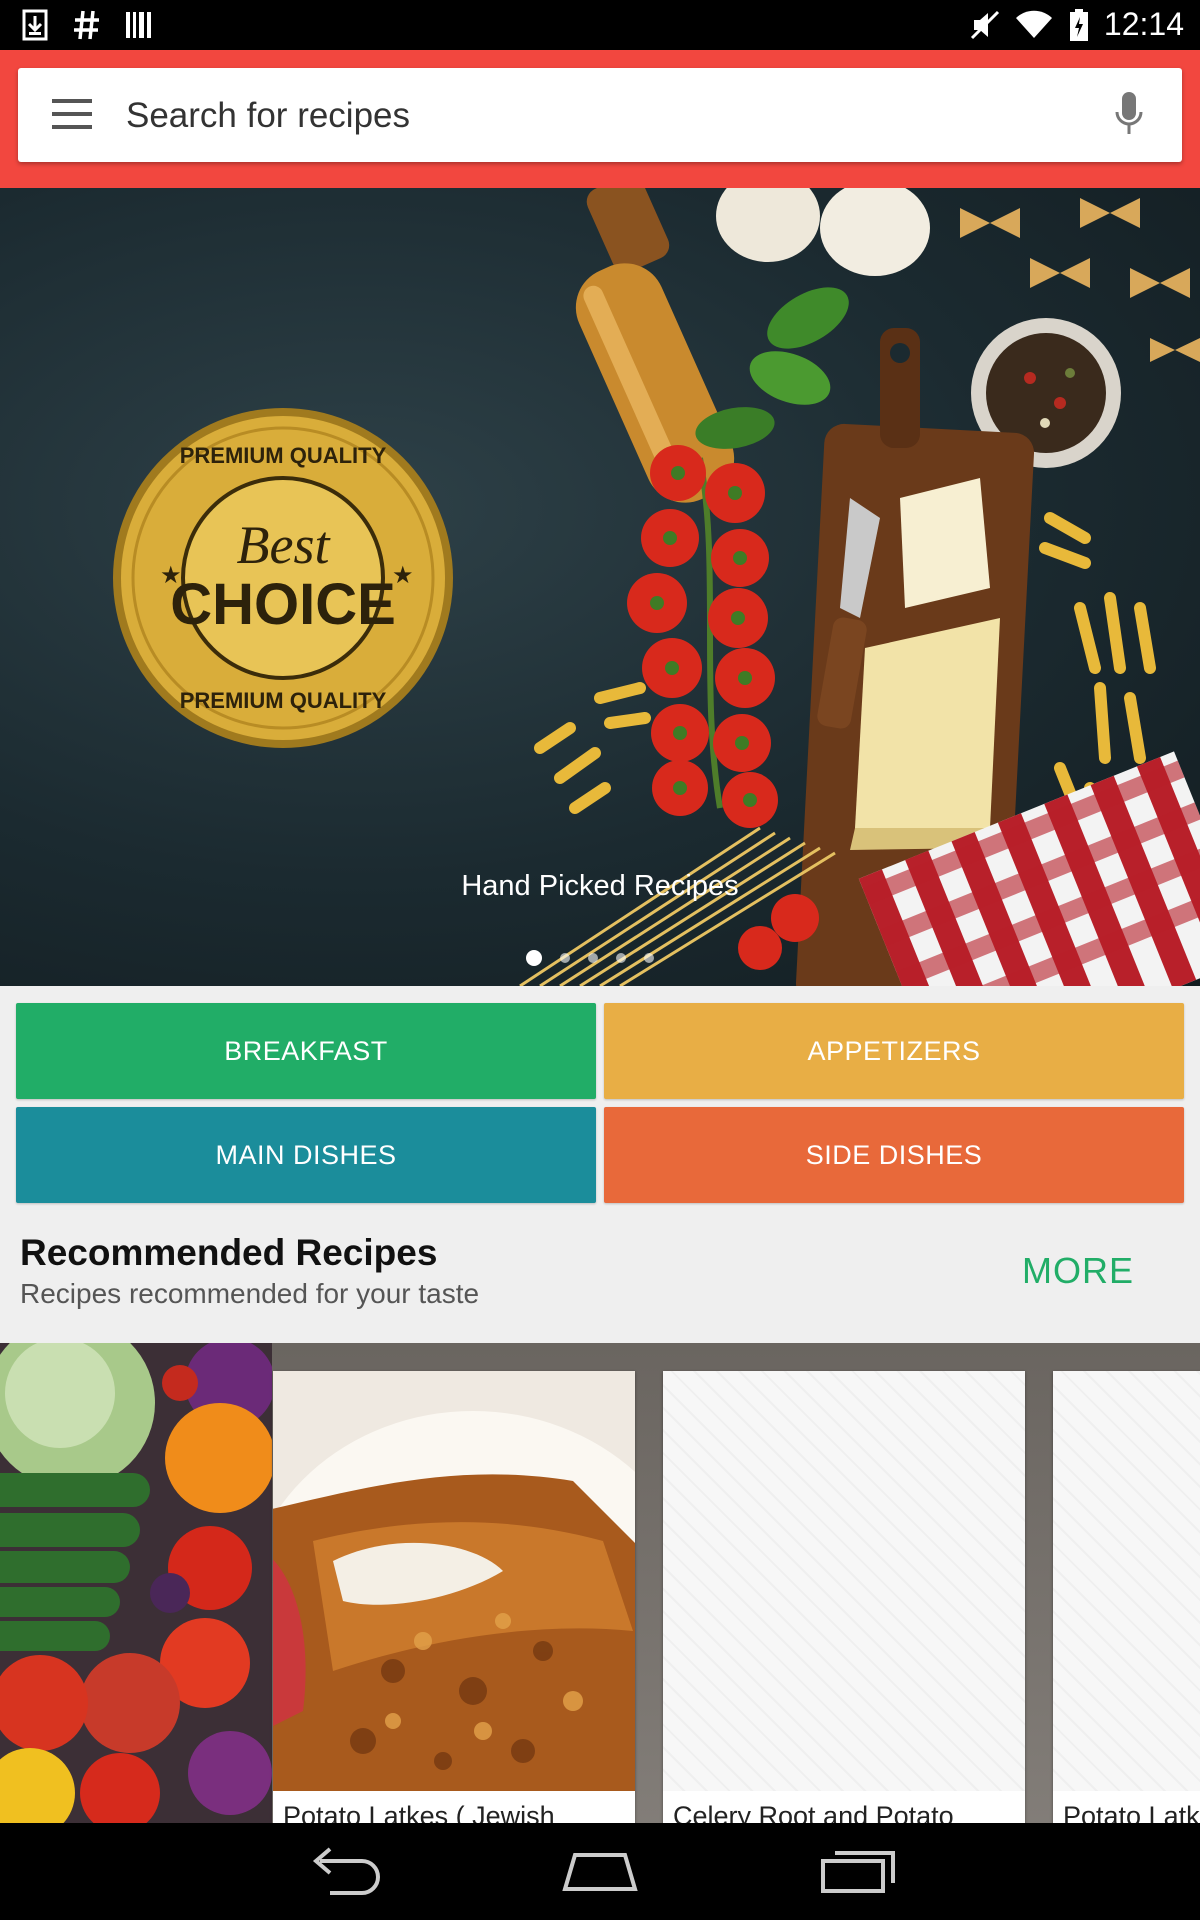  I want to click on battery-icon, so click(1079, 25).